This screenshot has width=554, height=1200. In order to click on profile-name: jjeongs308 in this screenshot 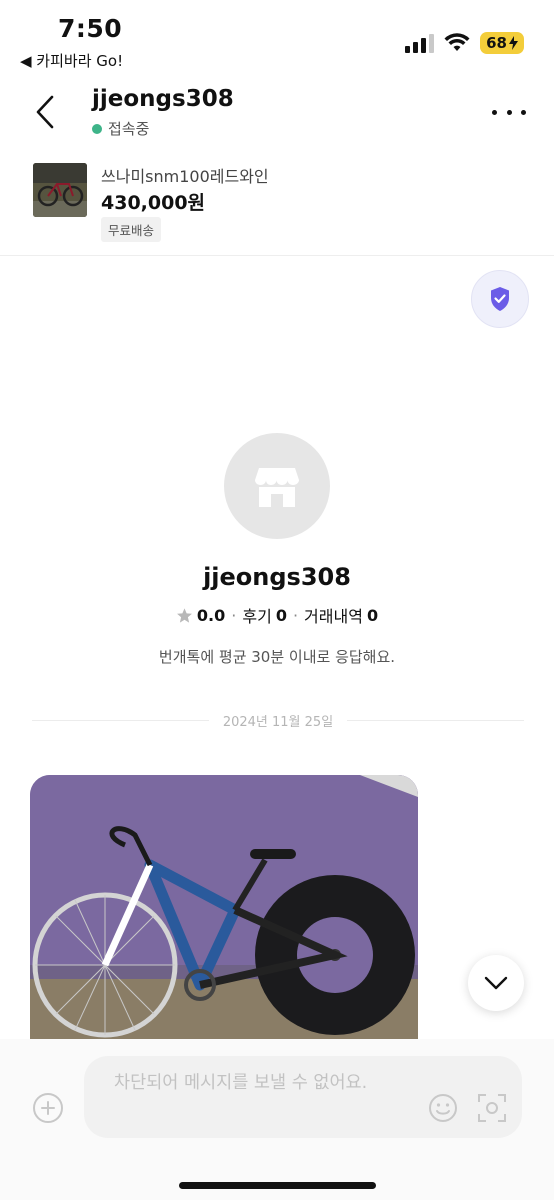, I will do `click(277, 577)`.